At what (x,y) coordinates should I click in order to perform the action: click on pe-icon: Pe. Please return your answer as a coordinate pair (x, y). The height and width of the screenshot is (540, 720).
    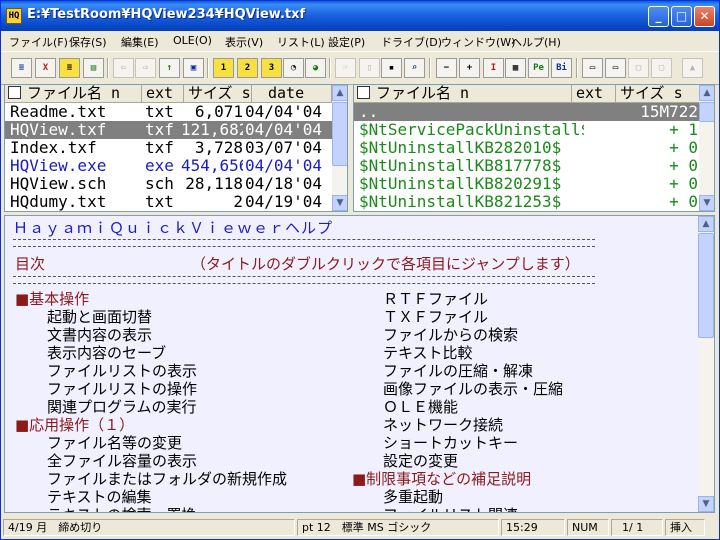
    Looking at the image, I should click on (538, 68).